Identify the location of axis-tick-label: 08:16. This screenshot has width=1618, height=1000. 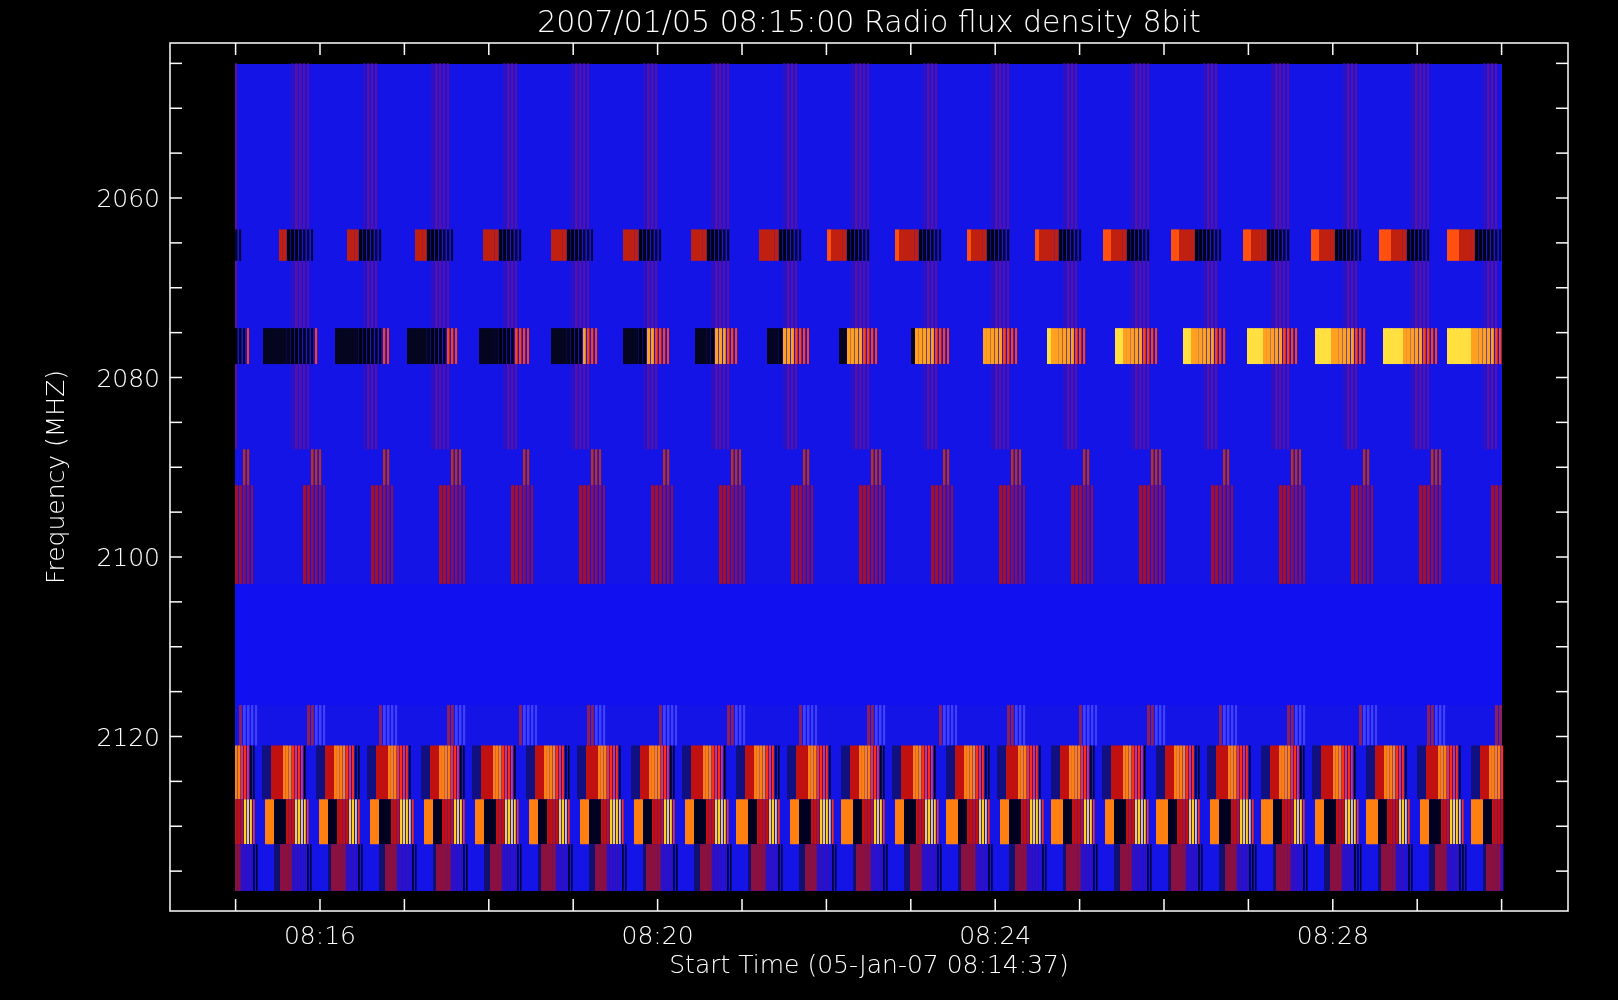
(320, 935).